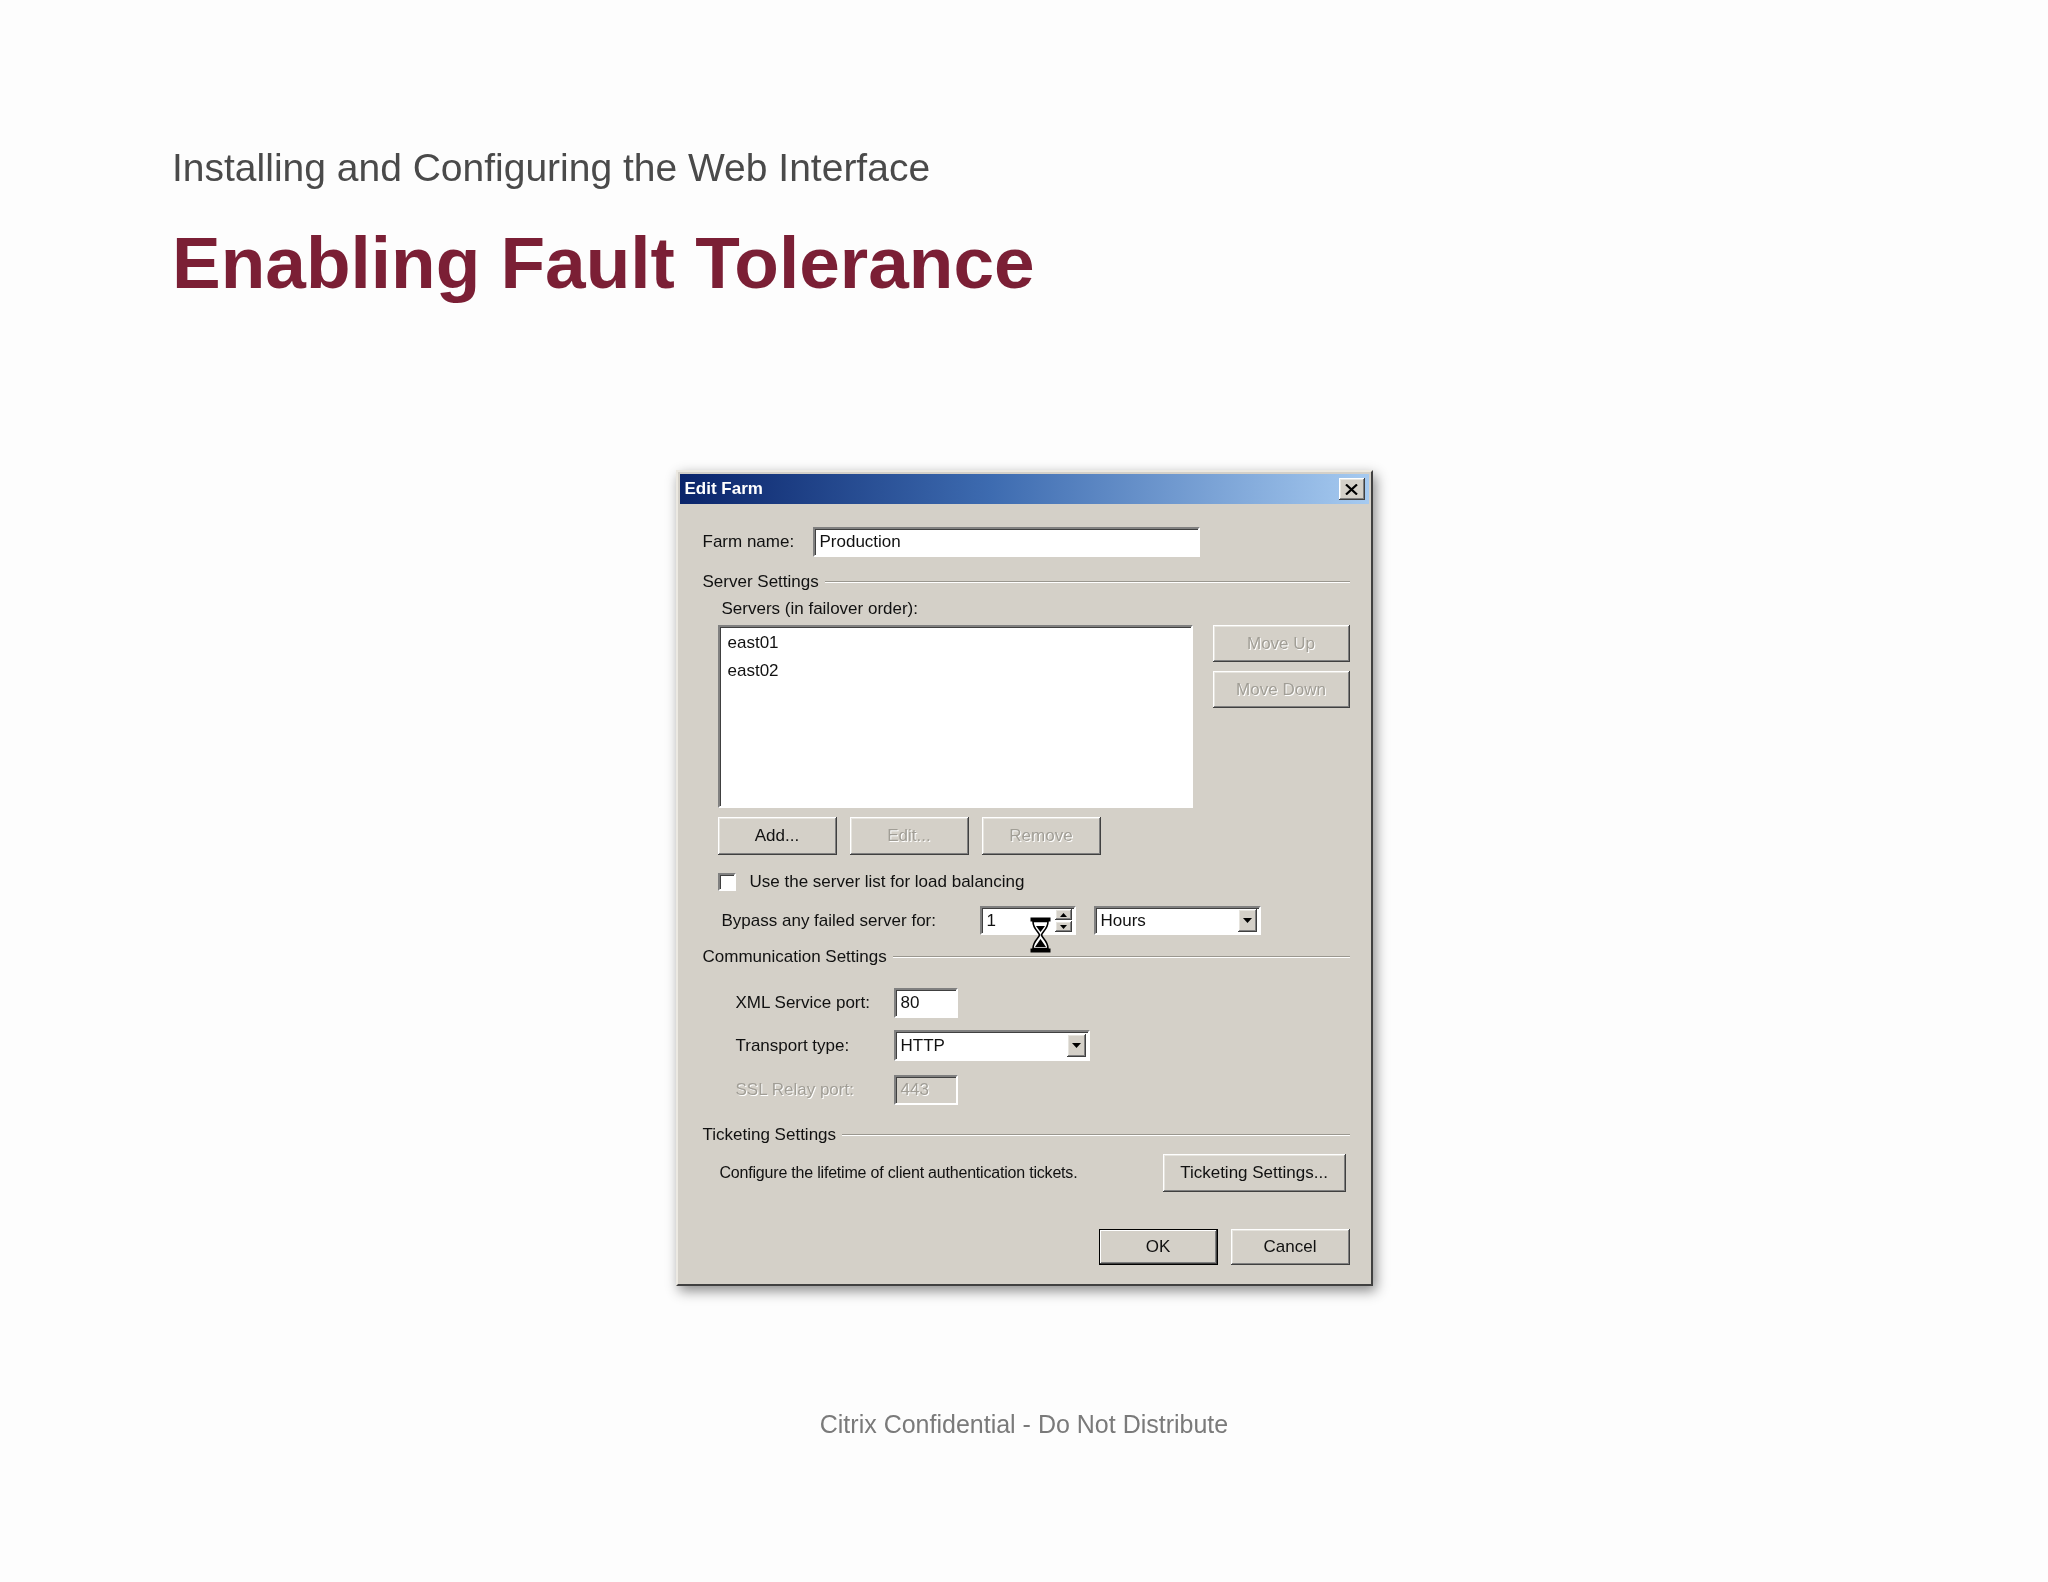 The image size is (2048, 1582). I want to click on spin-down-button, so click(1063, 926).